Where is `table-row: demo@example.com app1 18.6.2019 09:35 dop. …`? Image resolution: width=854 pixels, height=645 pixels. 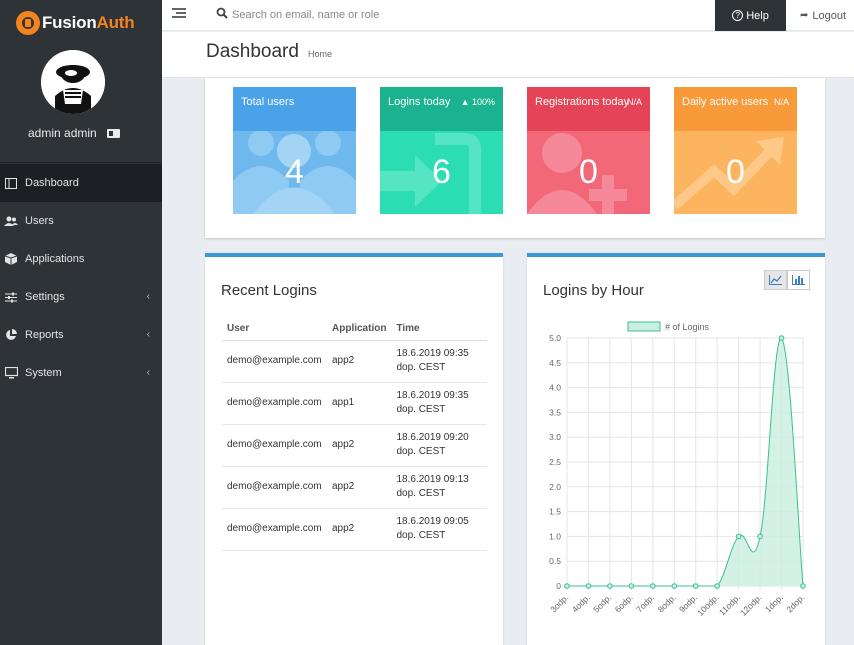 table-row: demo@example.com app1 18.6.2019 09:35 dop. … is located at coordinates (354, 403).